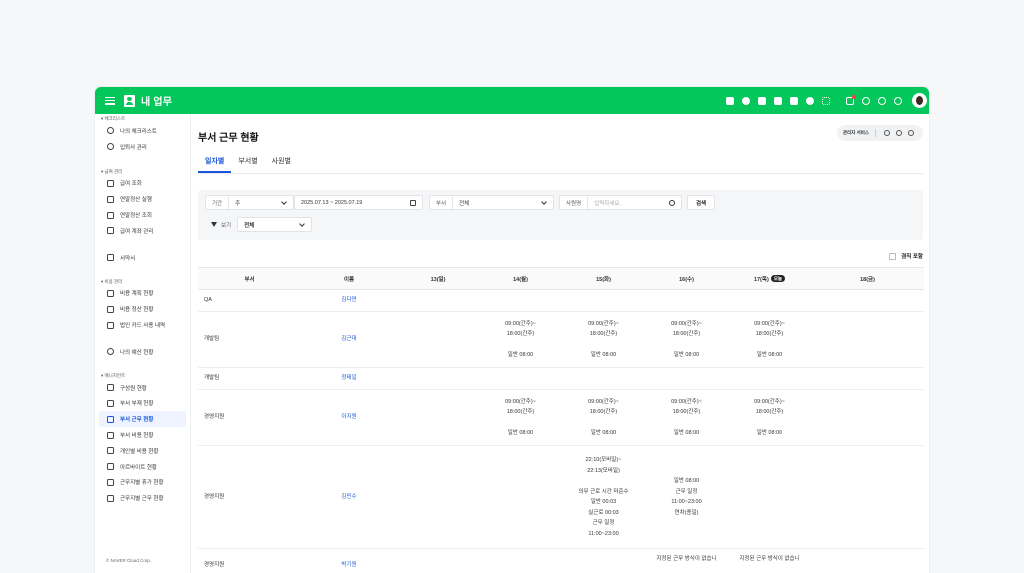  What do you see at coordinates (142, 435) in the screenshot?
I see `sidebar-item: 부서 비용 현황` at bounding box center [142, 435].